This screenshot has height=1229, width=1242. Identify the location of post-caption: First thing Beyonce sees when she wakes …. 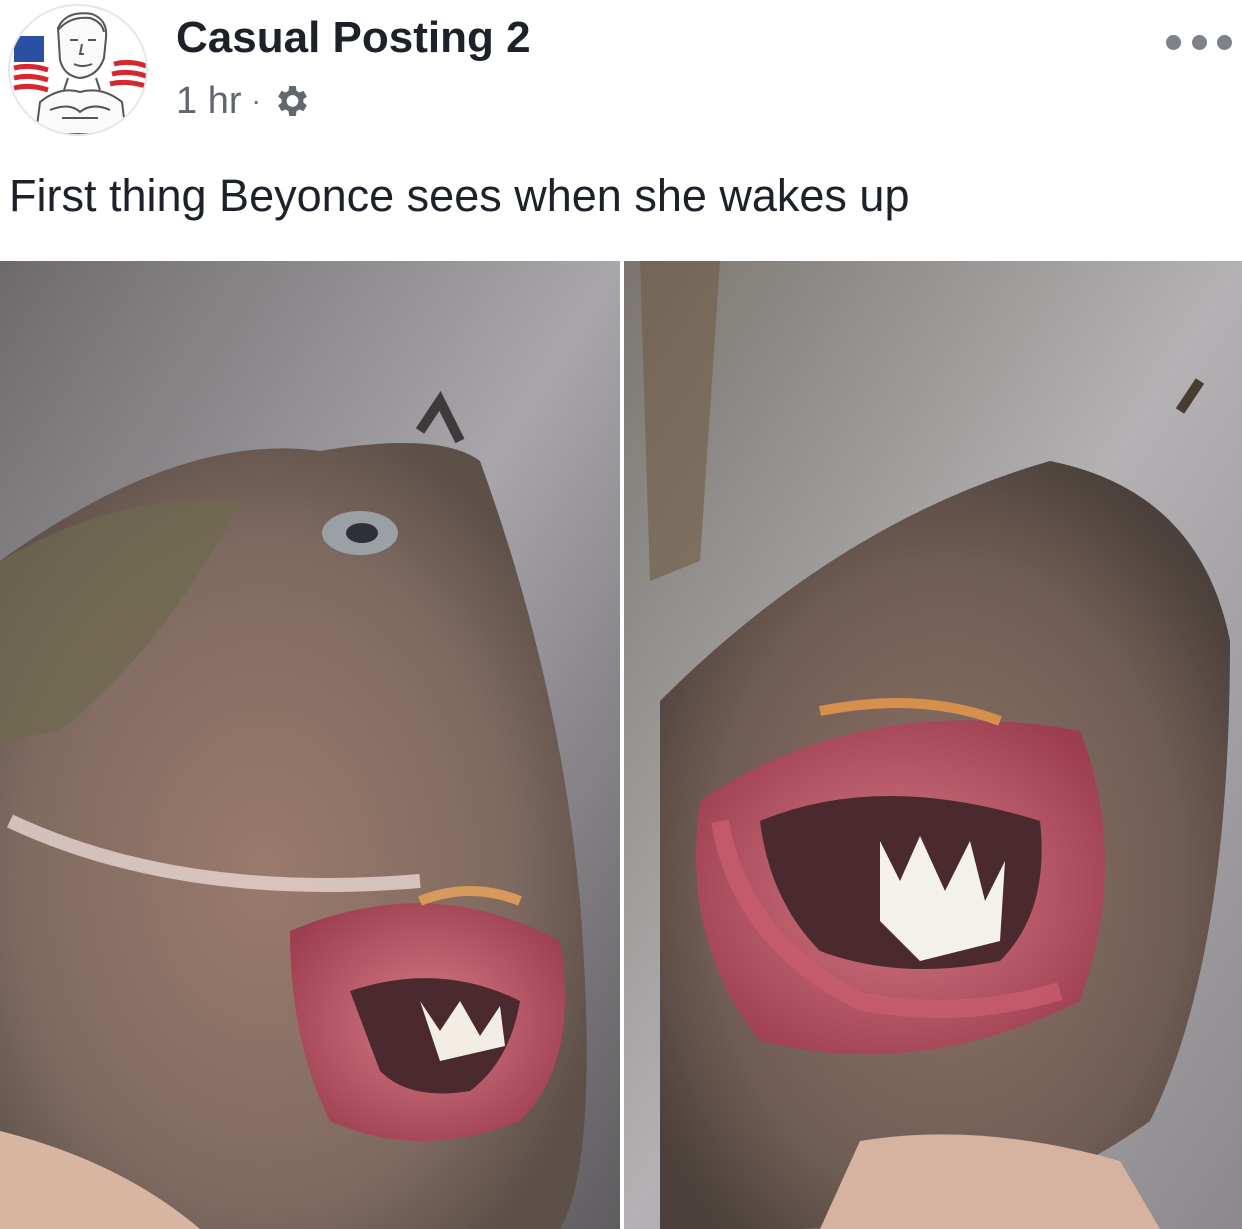
(459, 195).